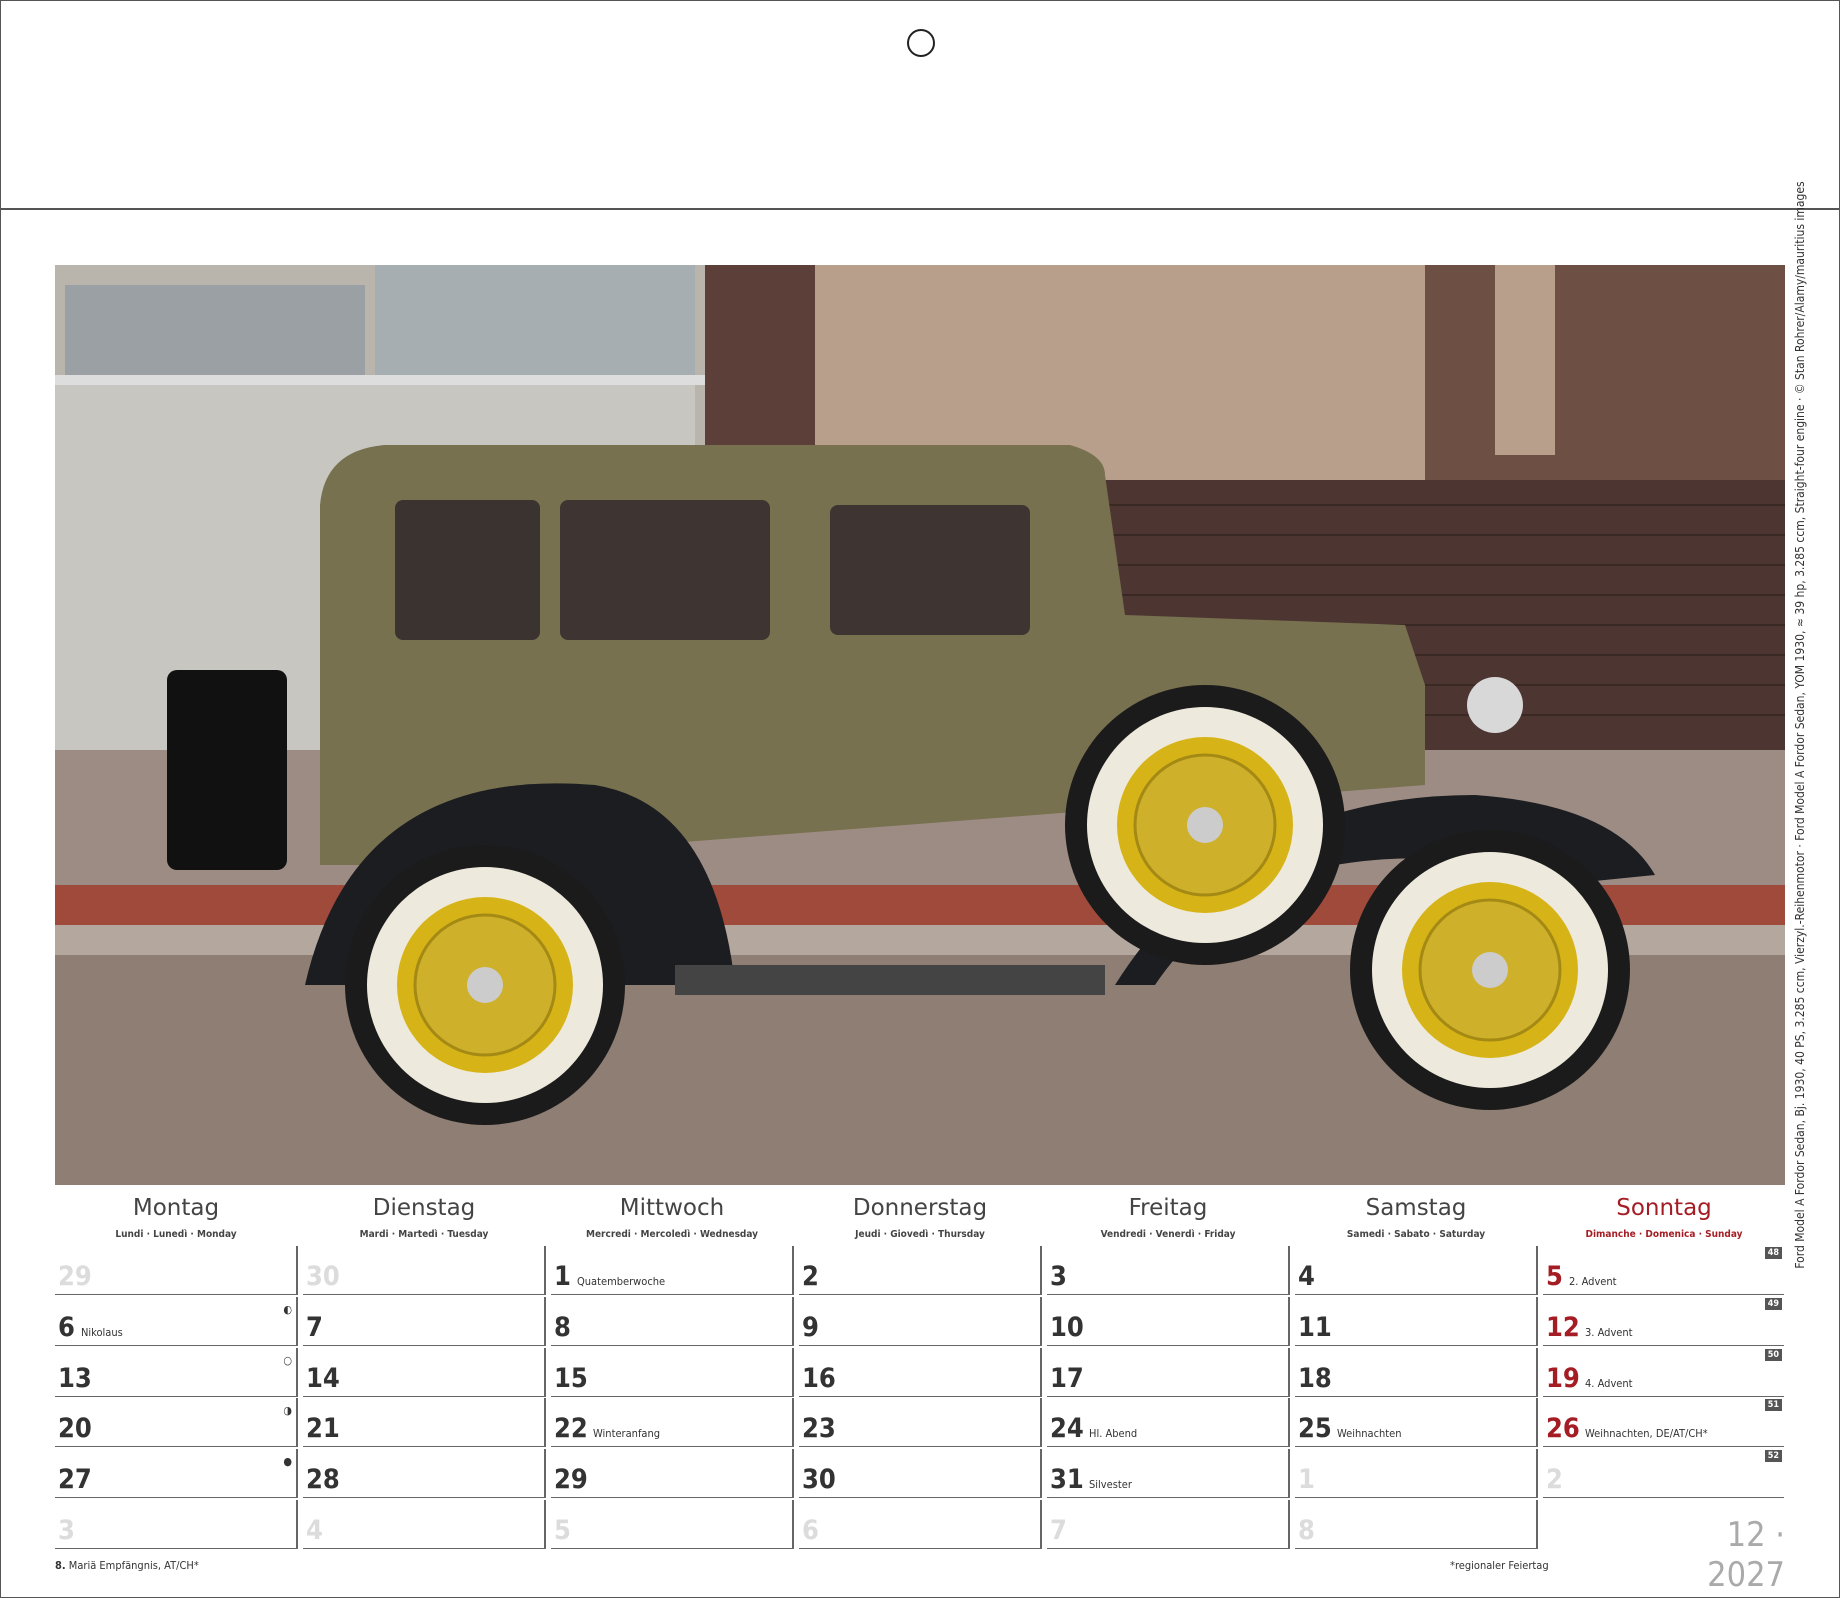 The width and height of the screenshot is (1840, 1598). I want to click on weekday-header: Samstag Samedi · Sabato · Saturday, so click(1416, 1217).